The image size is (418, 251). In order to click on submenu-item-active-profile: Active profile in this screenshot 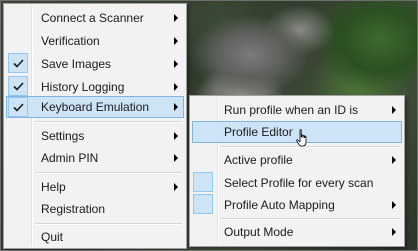, I will do `click(297, 160)`.